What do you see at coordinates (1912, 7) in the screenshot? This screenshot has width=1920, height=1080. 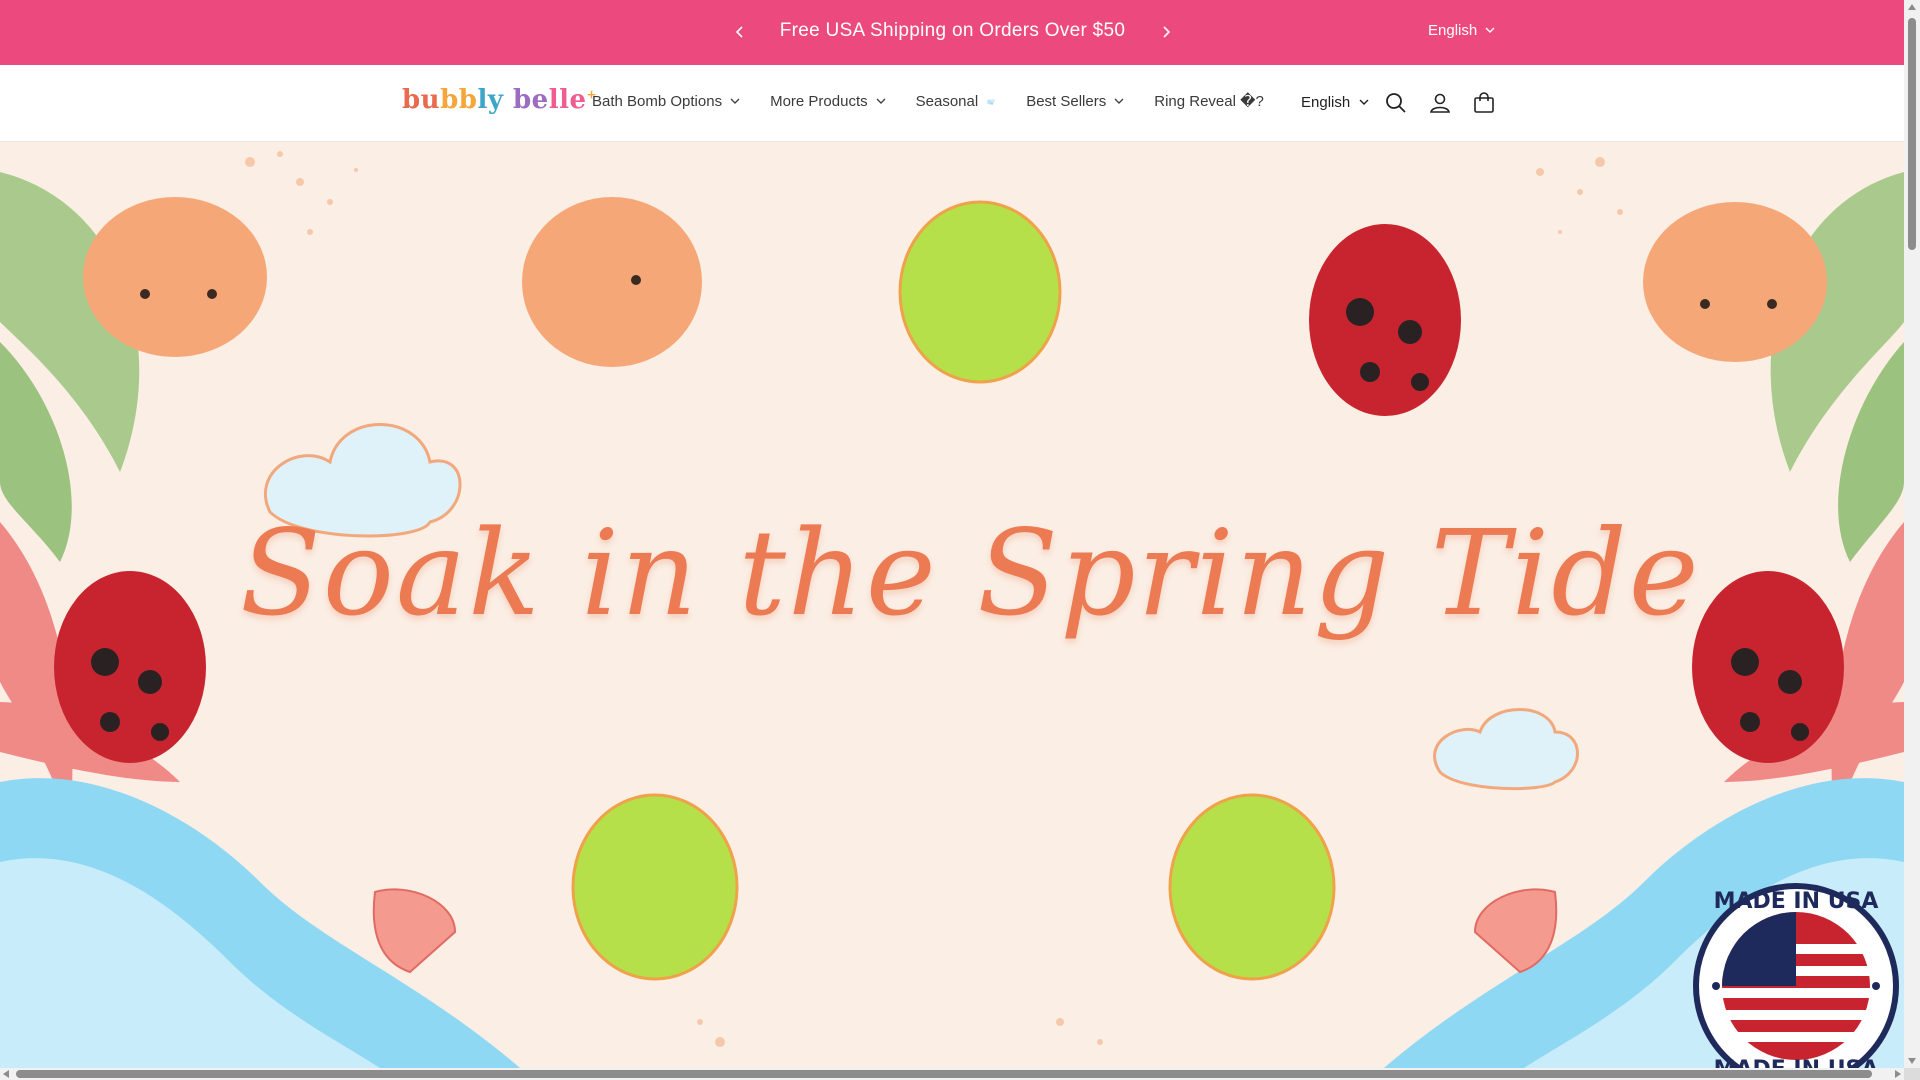 I see `scroll-up-arrow` at bounding box center [1912, 7].